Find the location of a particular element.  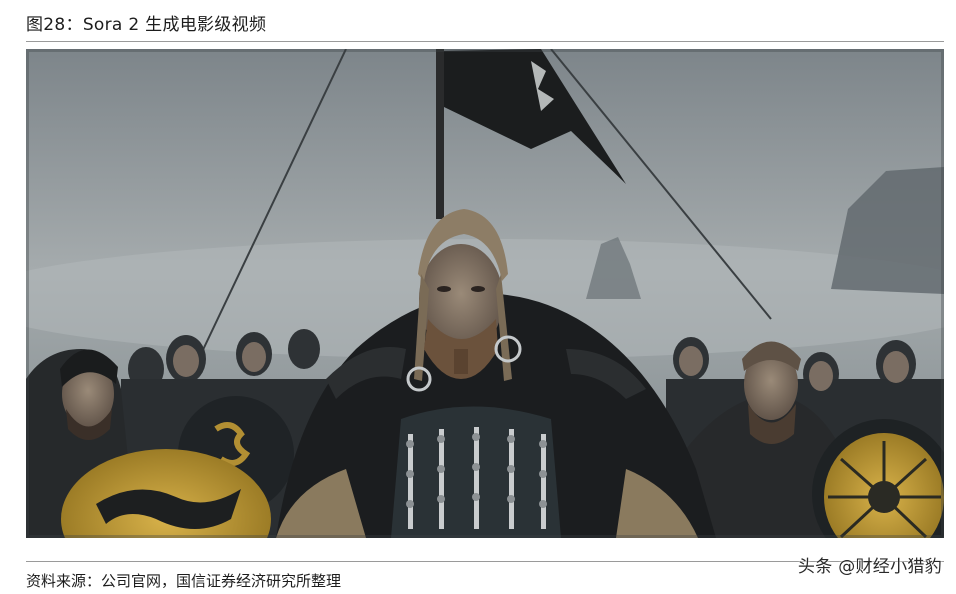

figure-title: 图28：Sora 2 生成电影级视频 is located at coordinates (146, 25).